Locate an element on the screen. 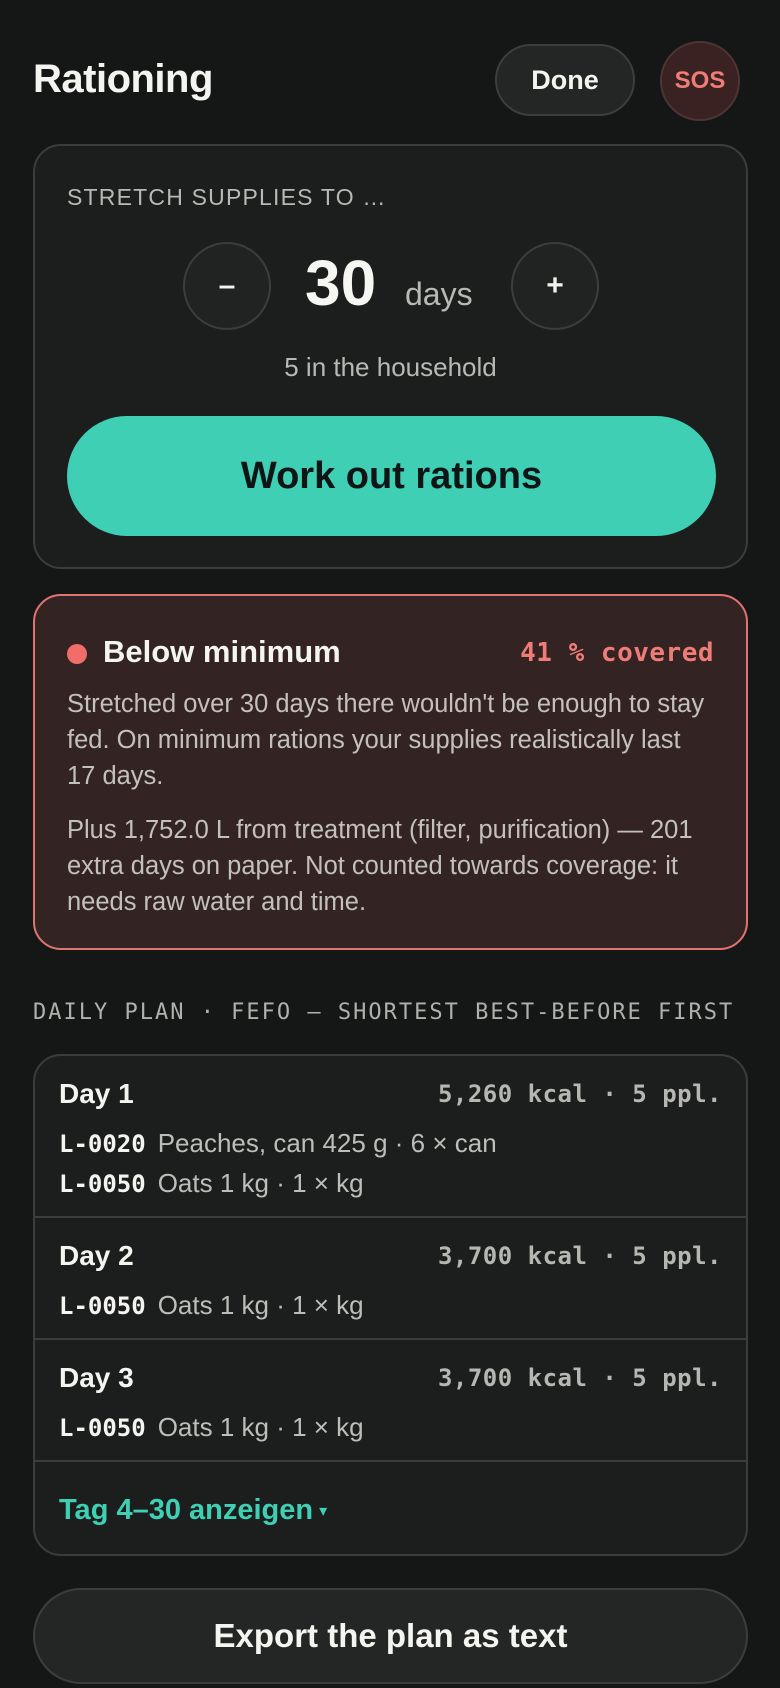 Image resolution: width=780 pixels, height=1688 pixels. day-title: Day 1 is located at coordinates (96, 1093).